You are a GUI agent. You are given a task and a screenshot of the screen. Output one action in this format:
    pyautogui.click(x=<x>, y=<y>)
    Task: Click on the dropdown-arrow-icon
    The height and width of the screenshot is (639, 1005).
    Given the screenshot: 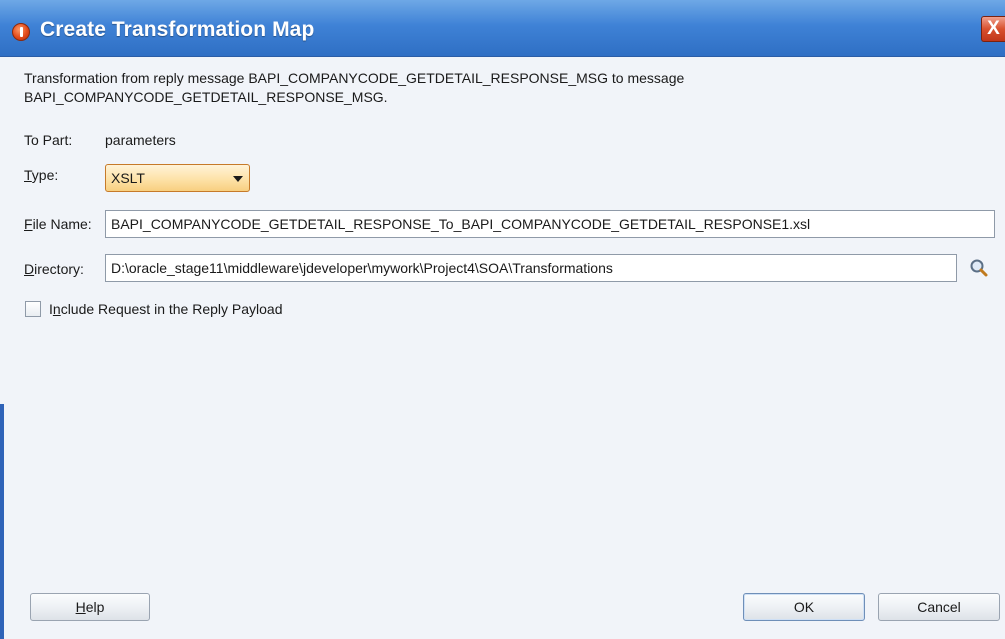 What is the action you would take?
    pyautogui.click(x=238, y=179)
    